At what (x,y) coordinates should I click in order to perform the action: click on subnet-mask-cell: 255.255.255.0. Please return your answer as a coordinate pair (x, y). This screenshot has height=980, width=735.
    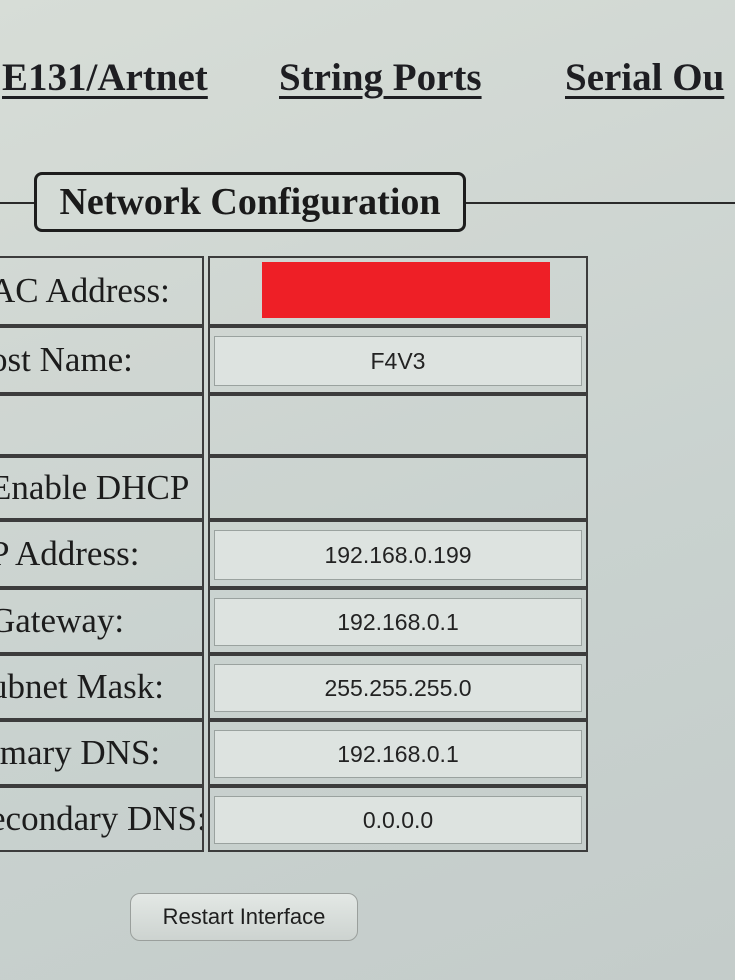
    Looking at the image, I should click on (398, 687).